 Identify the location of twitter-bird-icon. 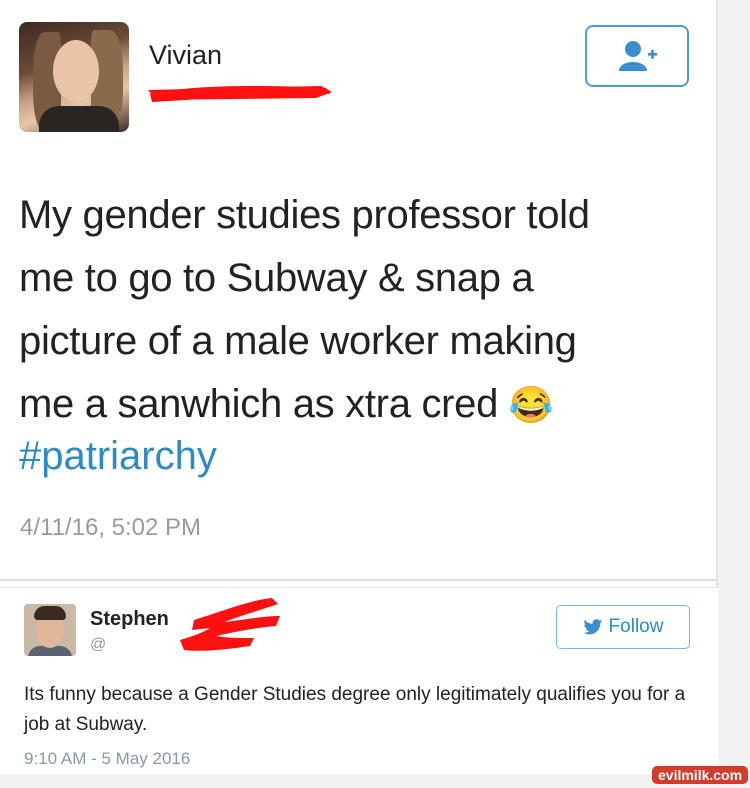
(592, 626).